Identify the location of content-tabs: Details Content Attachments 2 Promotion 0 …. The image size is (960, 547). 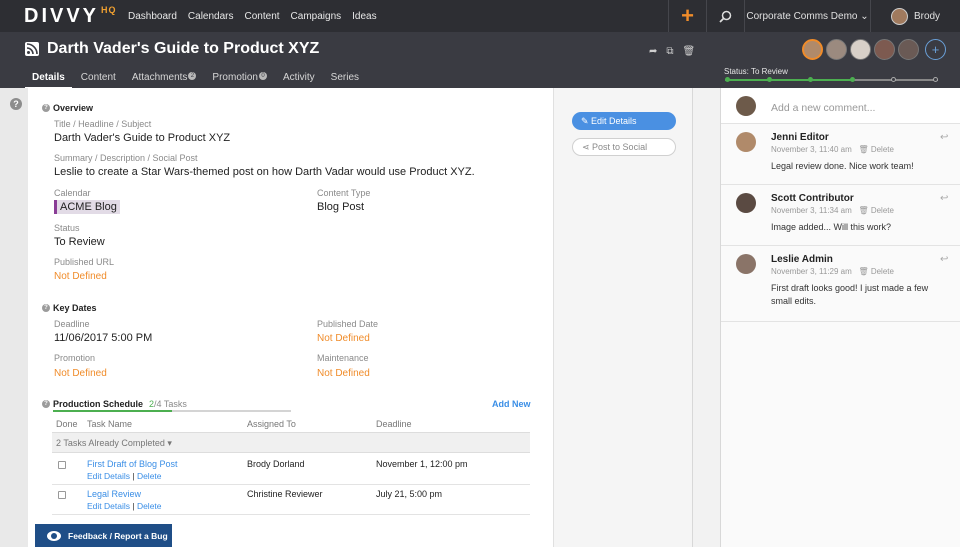
(196, 80).